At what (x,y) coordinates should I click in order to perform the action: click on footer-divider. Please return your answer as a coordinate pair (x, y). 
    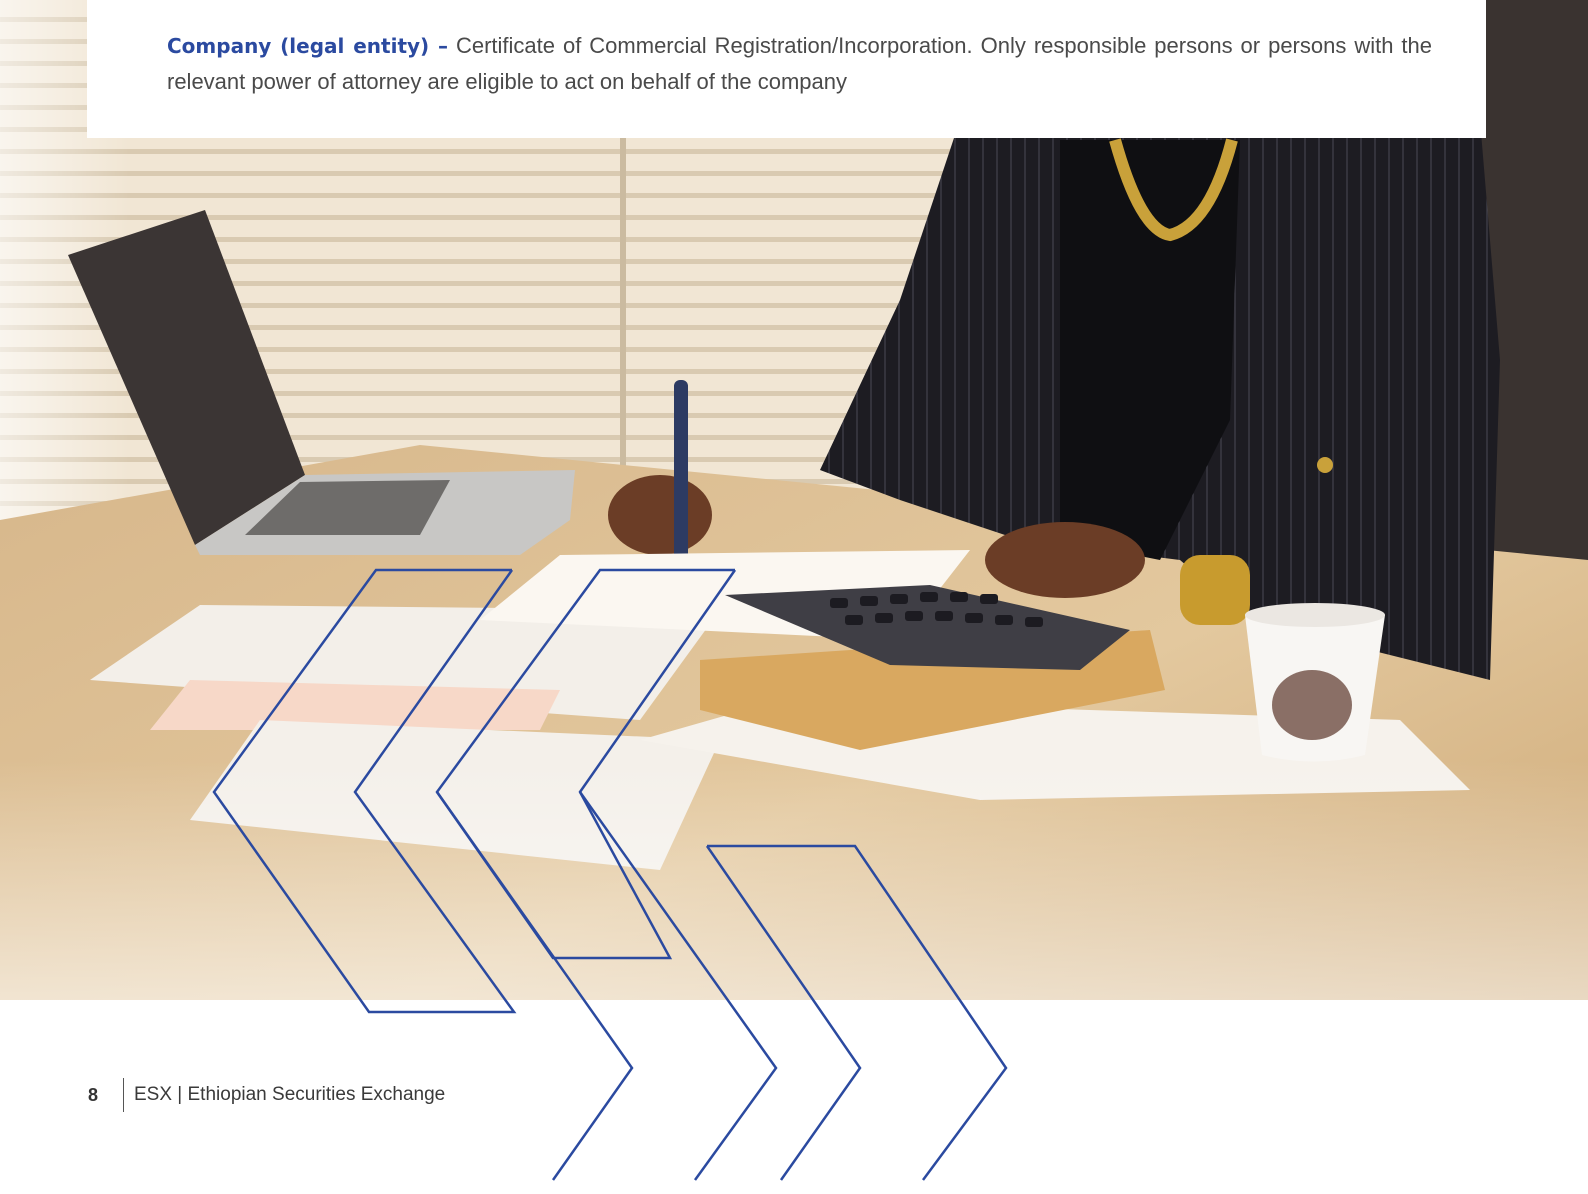
    Looking at the image, I should click on (123, 1095).